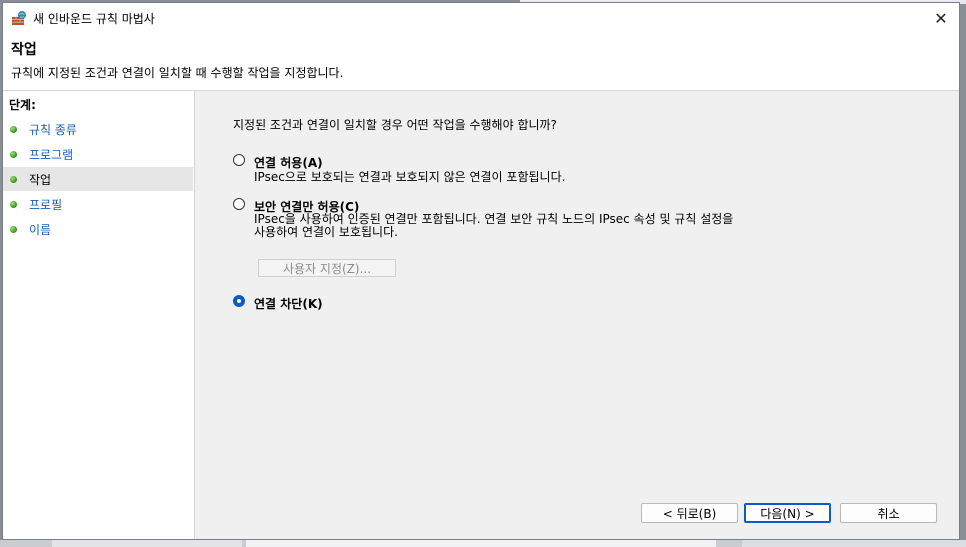  I want to click on background-taskbar-edge, so click(483, 543).